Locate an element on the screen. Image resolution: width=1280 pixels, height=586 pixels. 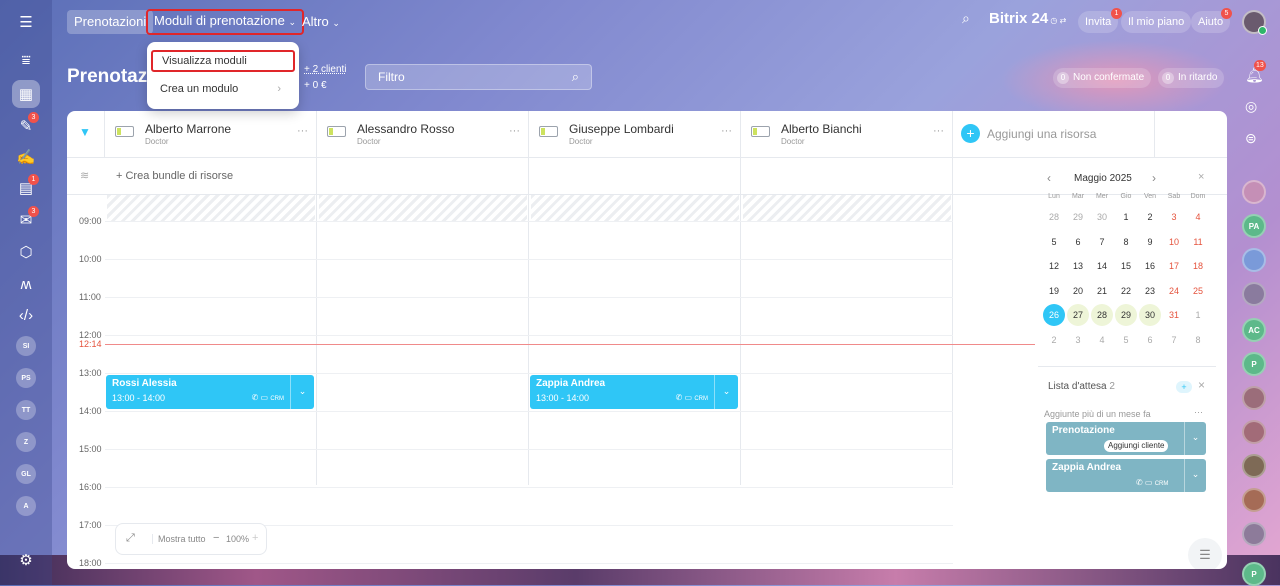
invita-button: Invita 1 is located at coordinates (1100, 20).